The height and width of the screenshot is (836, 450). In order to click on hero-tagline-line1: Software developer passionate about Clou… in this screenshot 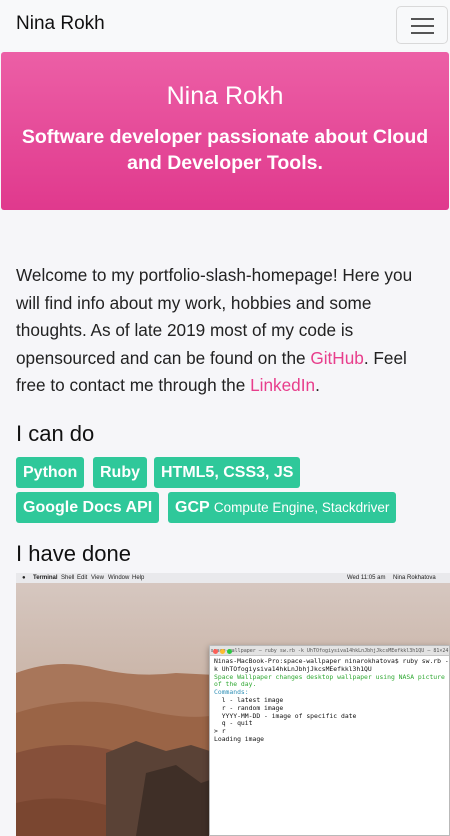, I will do `click(225, 137)`.